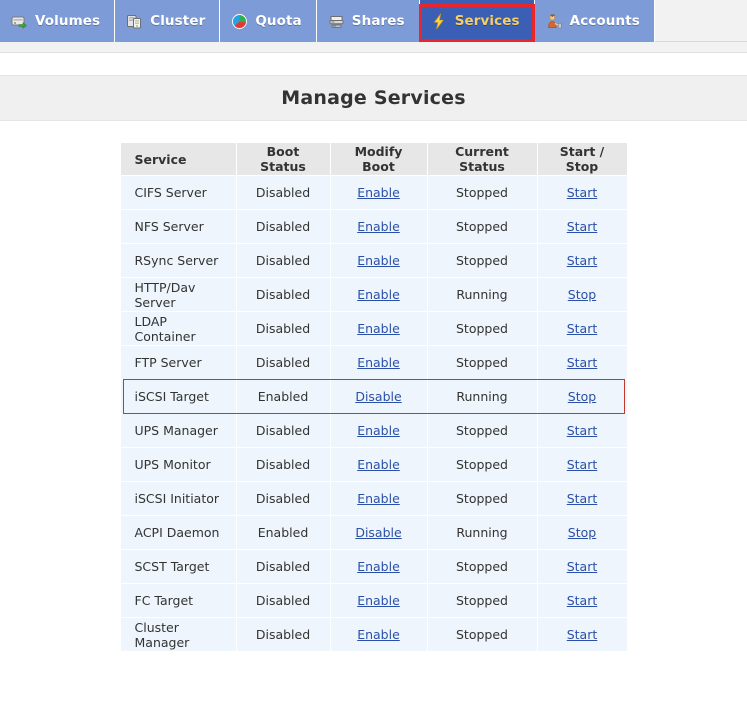 The width and height of the screenshot is (747, 713). I want to click on column-header-start-stop: Start / Stop, so click(582, 159).